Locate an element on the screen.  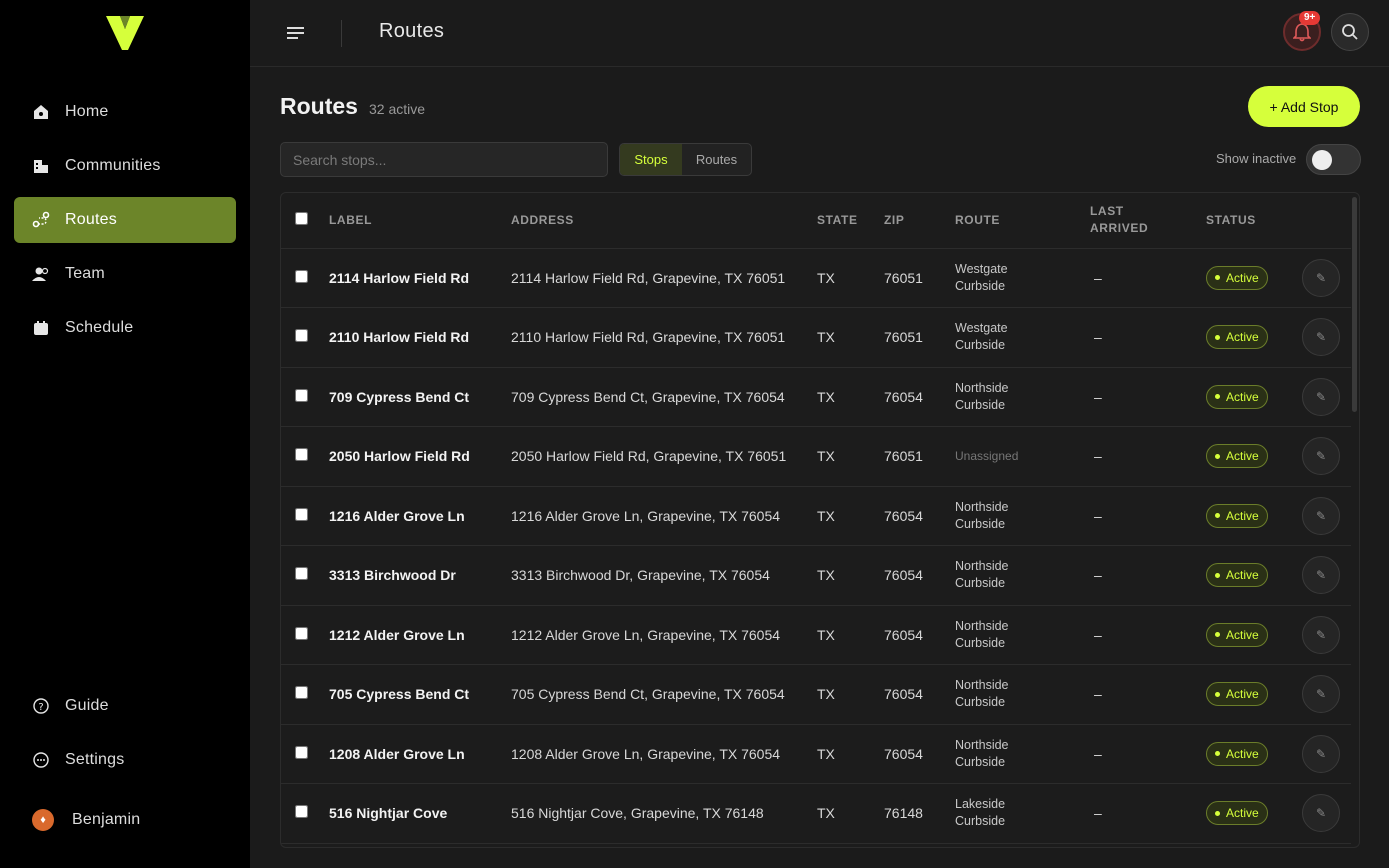
stop-address: 705 Cypress Bend Ct, Grapevine, TX 76054 is located at coordinates (664, 694).